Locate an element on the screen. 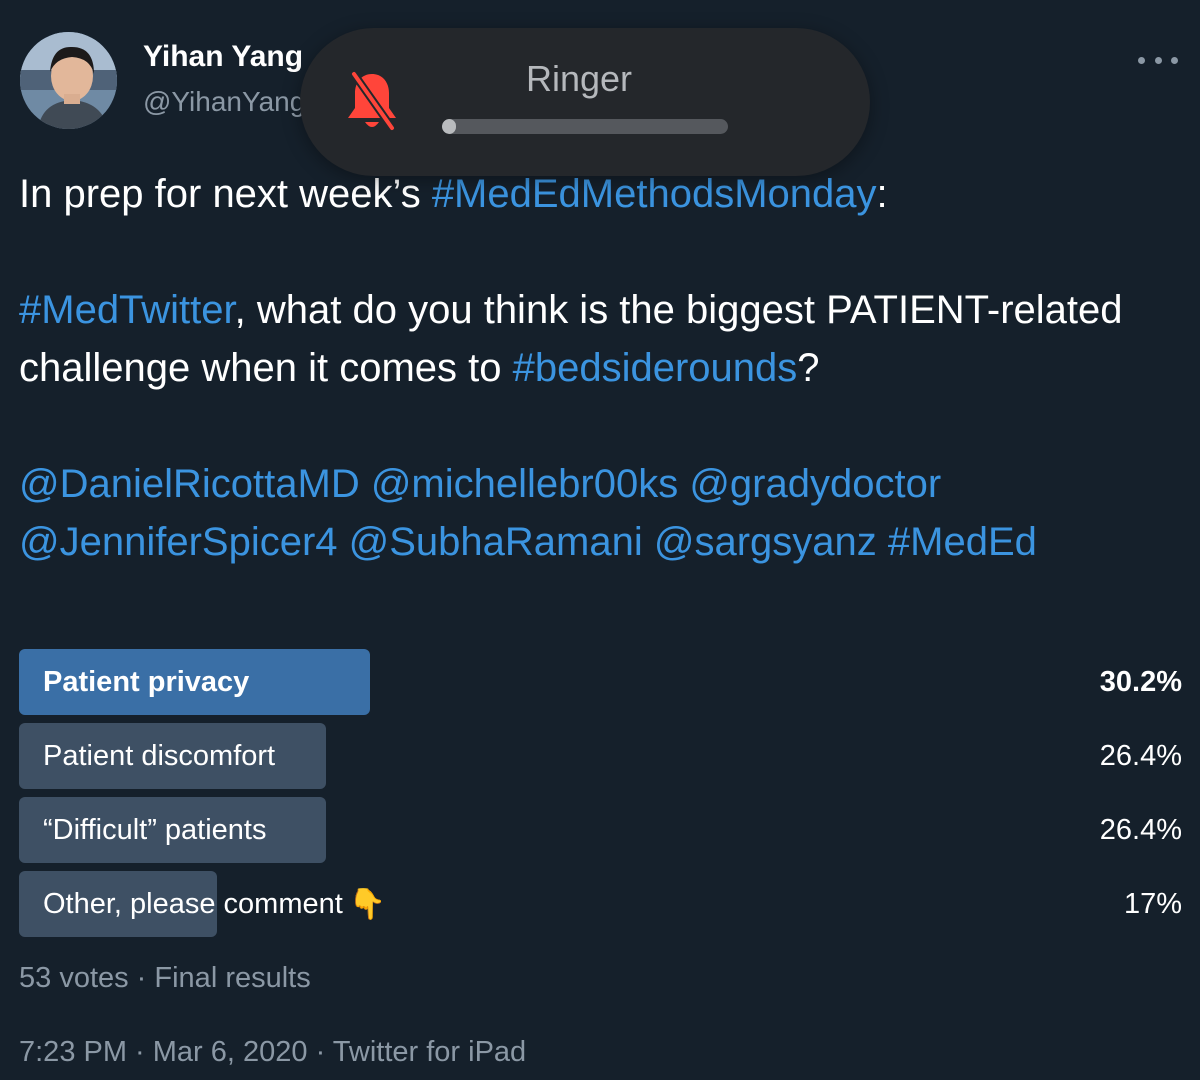 The height and width of the screenshot is (1080, 1200). hashtag-link: #bedsiderounds is located at coordinates (655, 368).